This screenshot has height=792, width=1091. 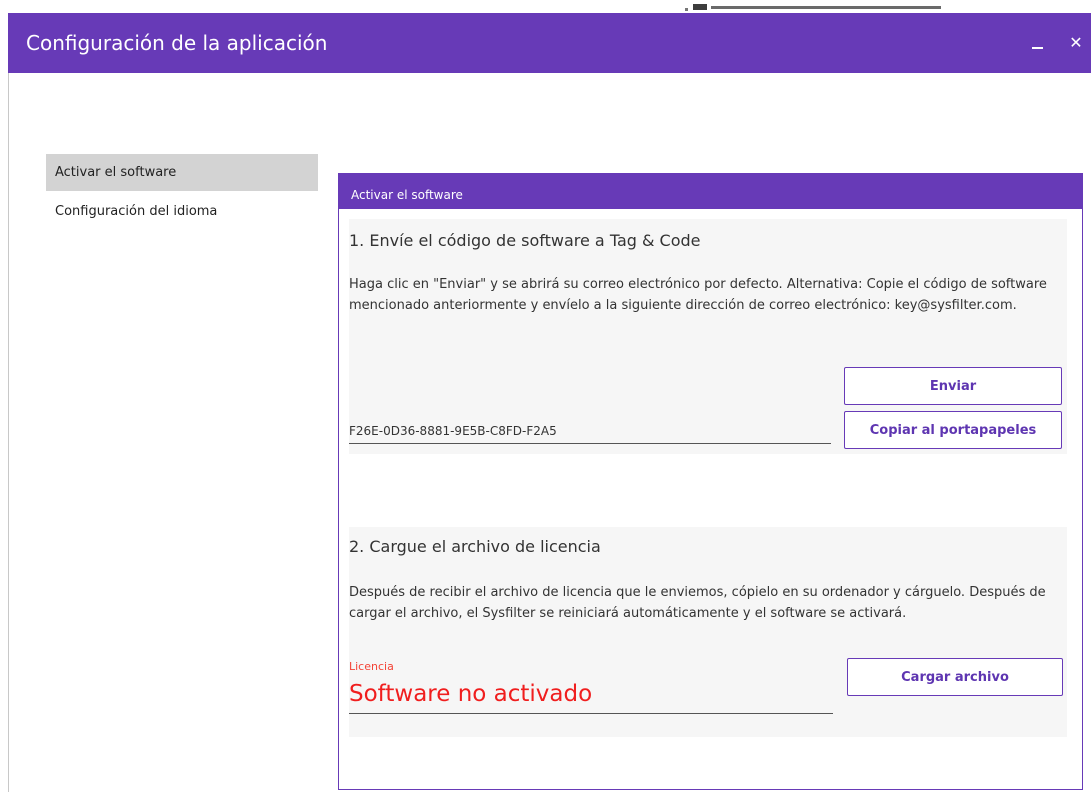 I want to click on sidebar-item-activate-software: Activar el software, so click(x=182, y=172).